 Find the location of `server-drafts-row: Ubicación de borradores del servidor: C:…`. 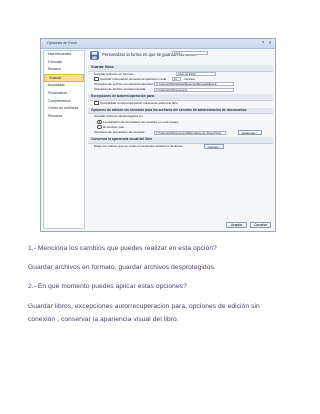

server-drafts-row: Ubicación de borradores del servidor: C:… is located at coordinates (180, 133).